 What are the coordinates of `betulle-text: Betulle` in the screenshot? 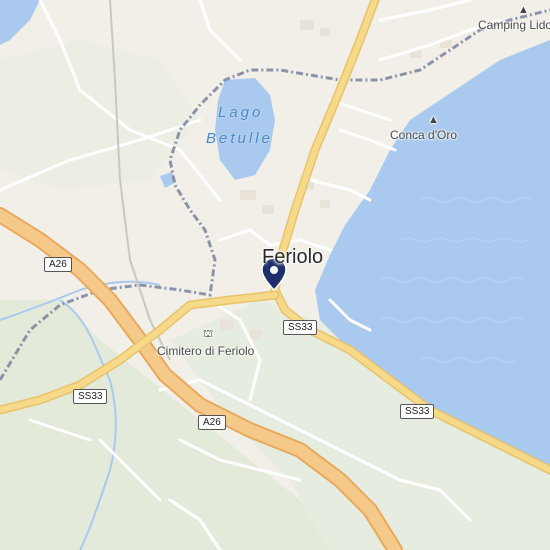 It's located at (239, 138).